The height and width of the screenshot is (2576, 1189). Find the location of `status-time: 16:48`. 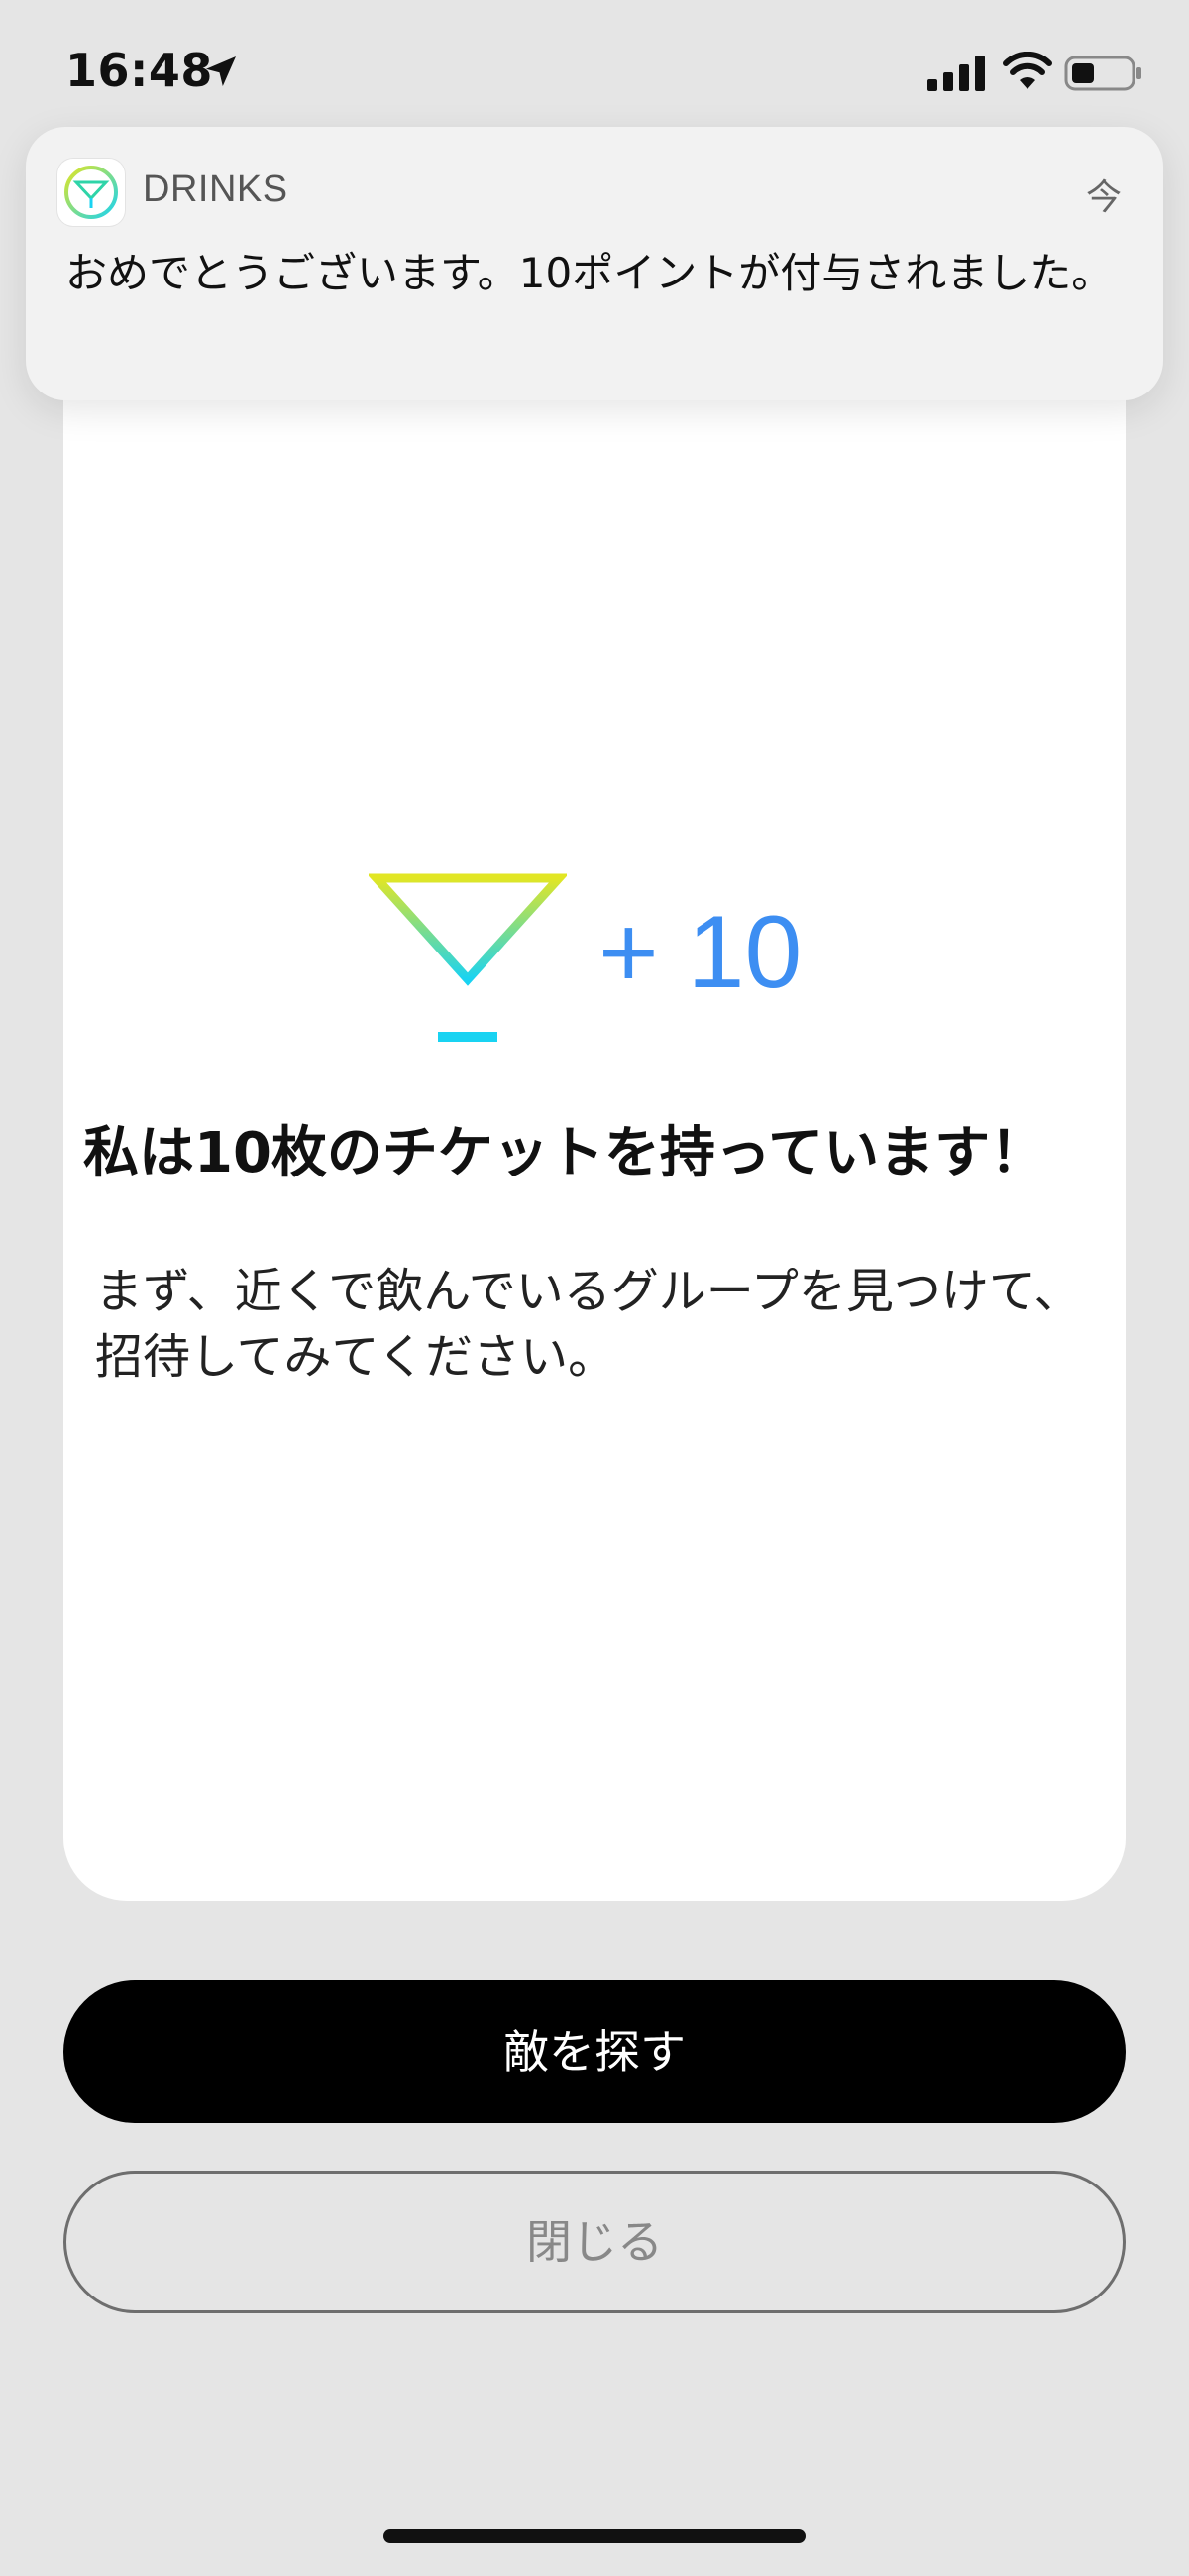

status-time: 16:48 is located at coordinates (139, 70).